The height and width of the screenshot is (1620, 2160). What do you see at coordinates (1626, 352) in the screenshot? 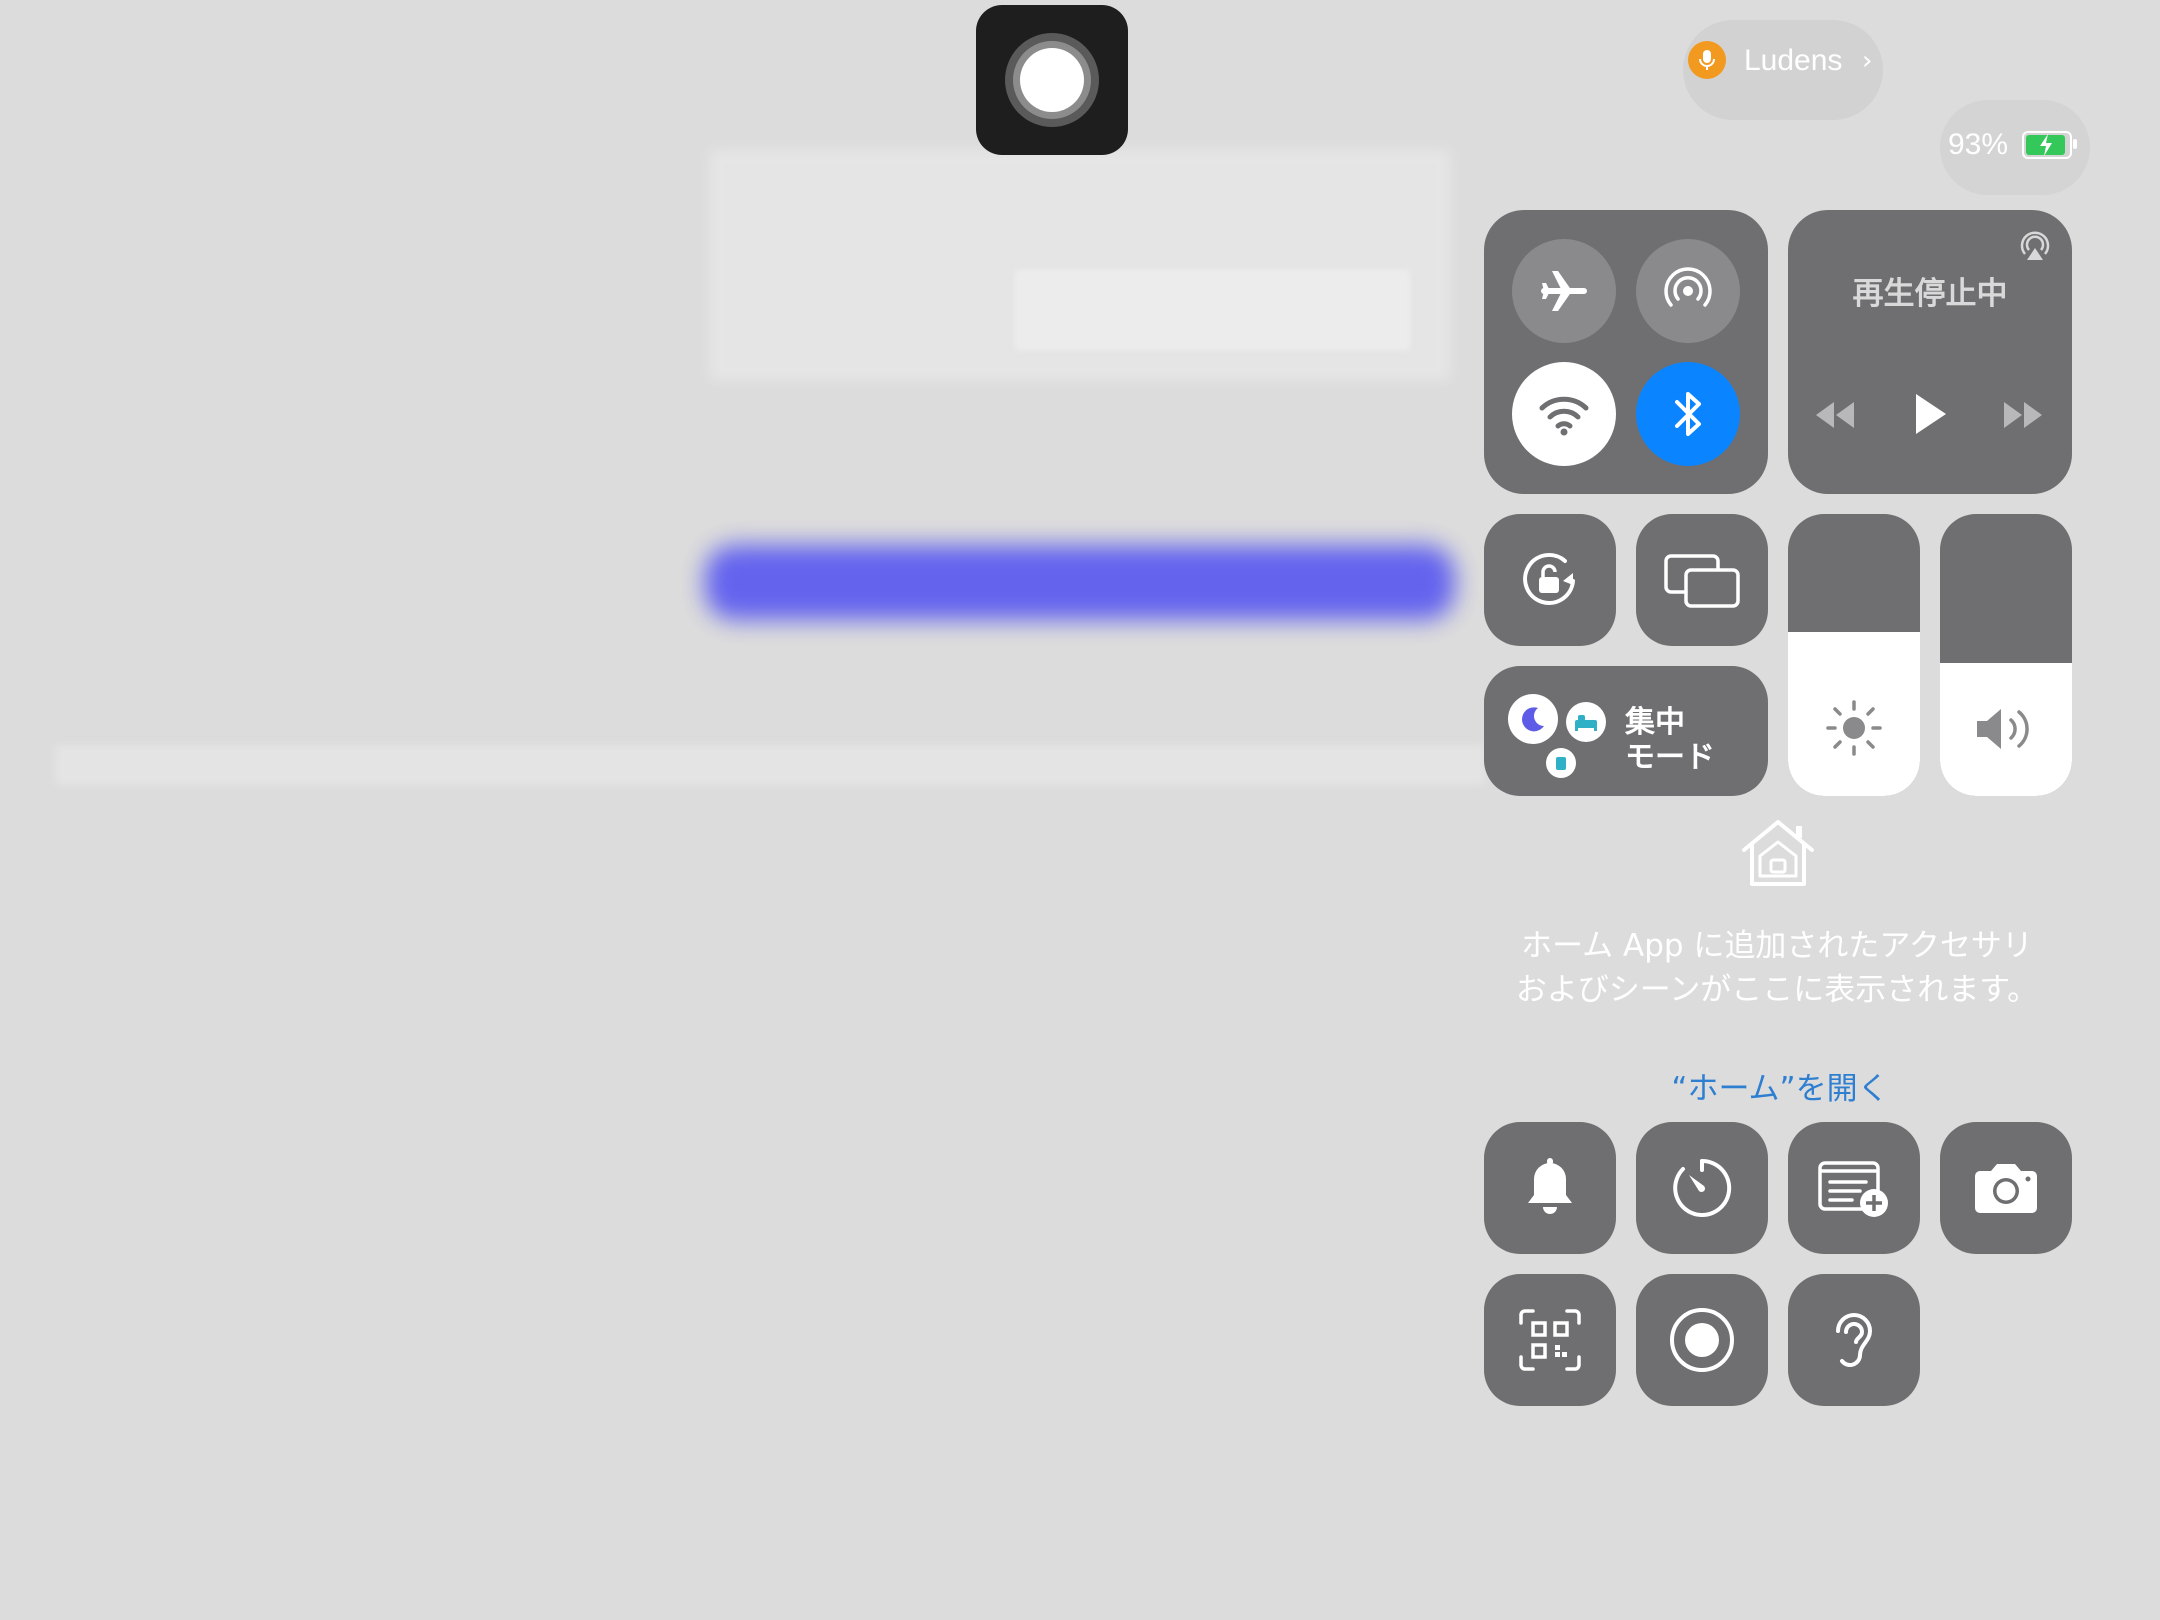
I see `connectivity-module` at bounding box center [1626, 352].